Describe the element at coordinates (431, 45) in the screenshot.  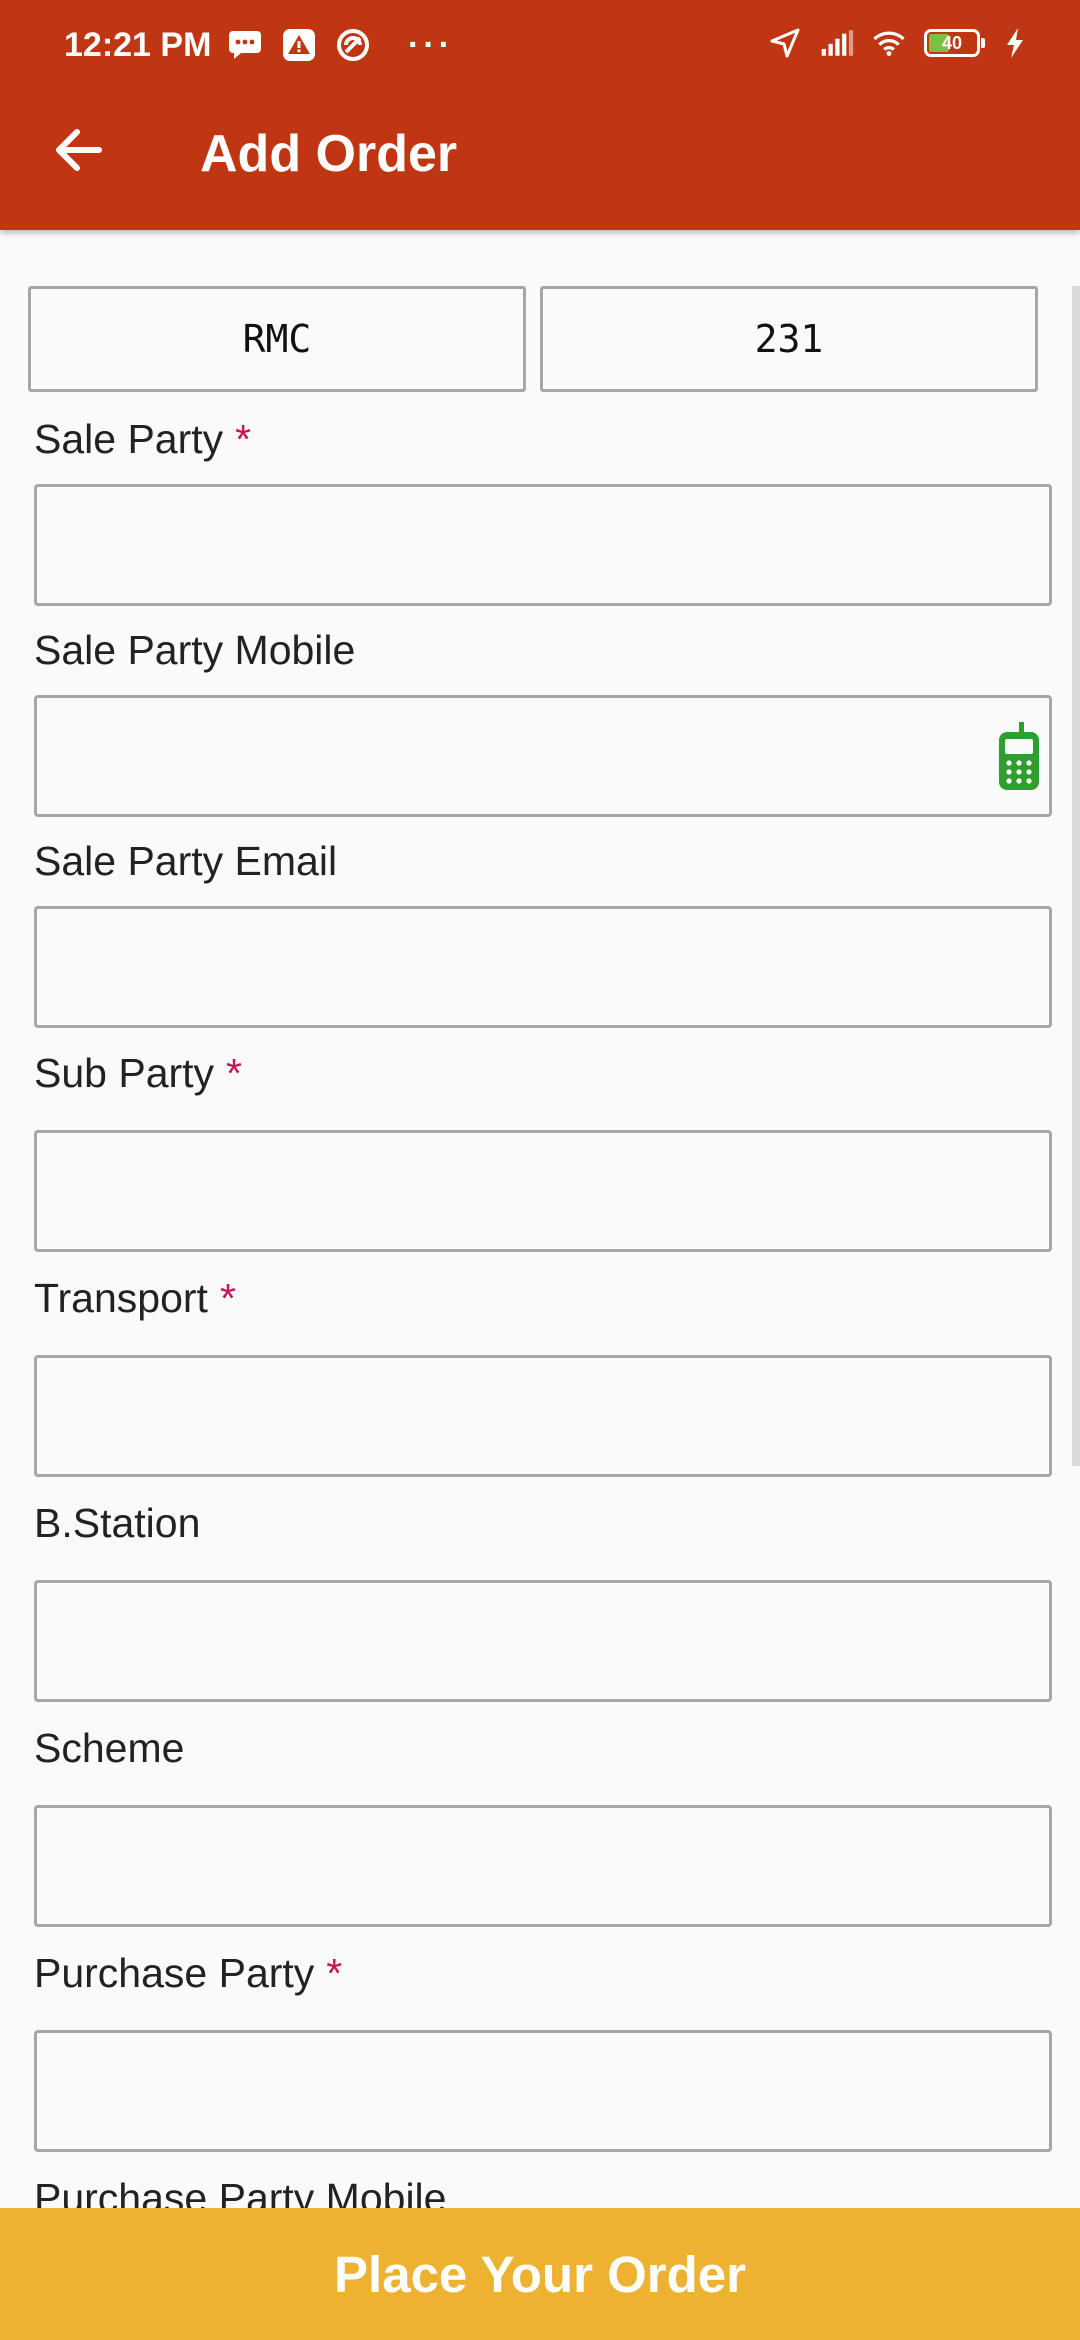
I see `more-notifications-icon: ···` at that location.